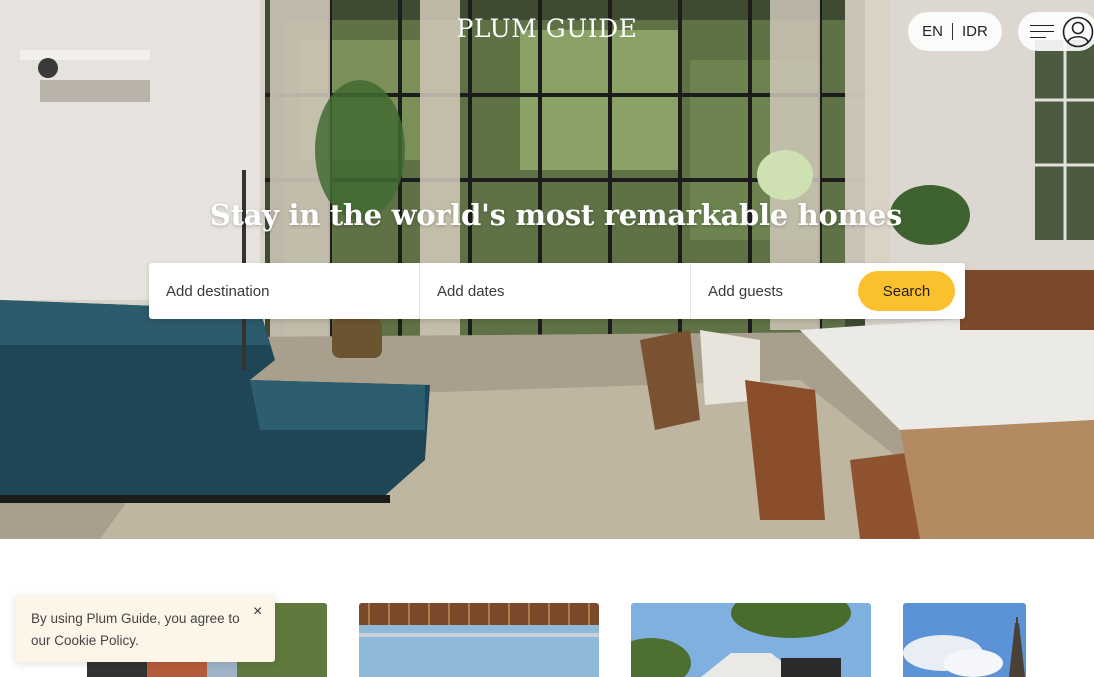 Image resolution: width=1094 pixels, height=677 pixels. Describe the element at coordinates (932, 31) in the screenshot. I see `language-label: EN` at that location.